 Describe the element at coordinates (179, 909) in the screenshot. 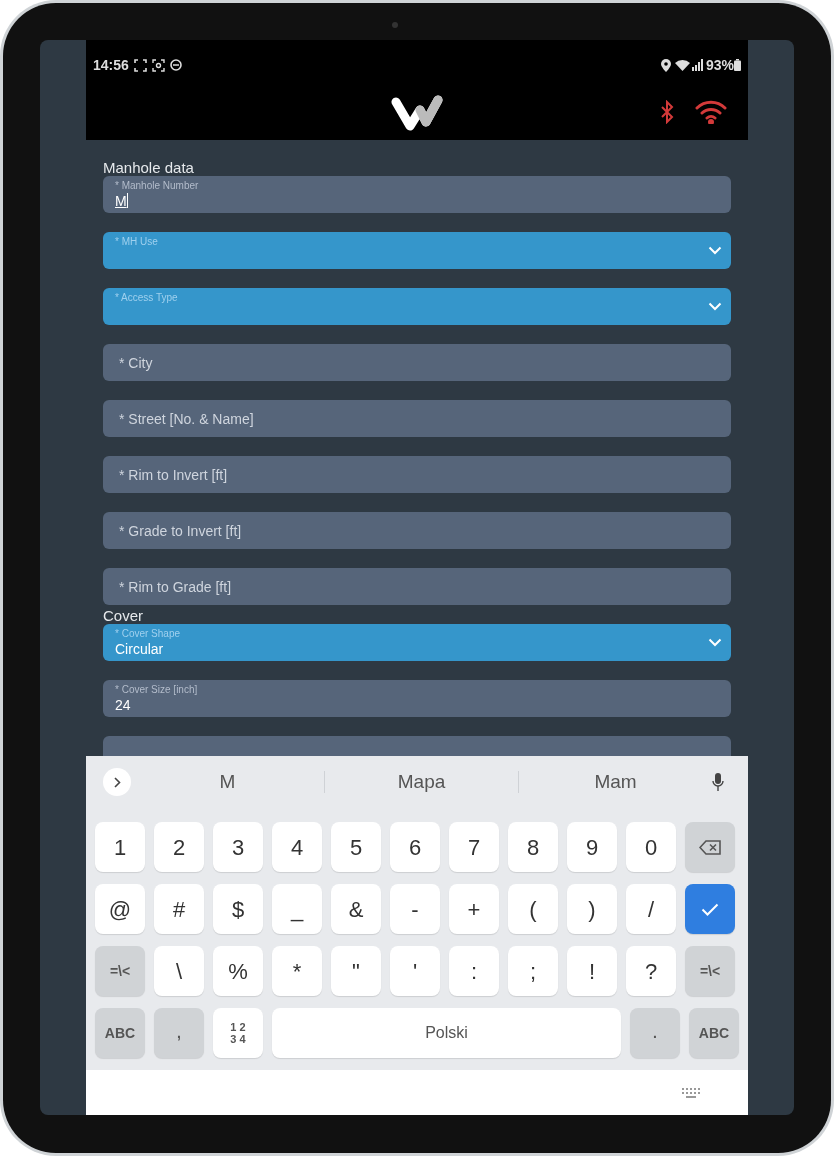

I see `key: #` at that location.